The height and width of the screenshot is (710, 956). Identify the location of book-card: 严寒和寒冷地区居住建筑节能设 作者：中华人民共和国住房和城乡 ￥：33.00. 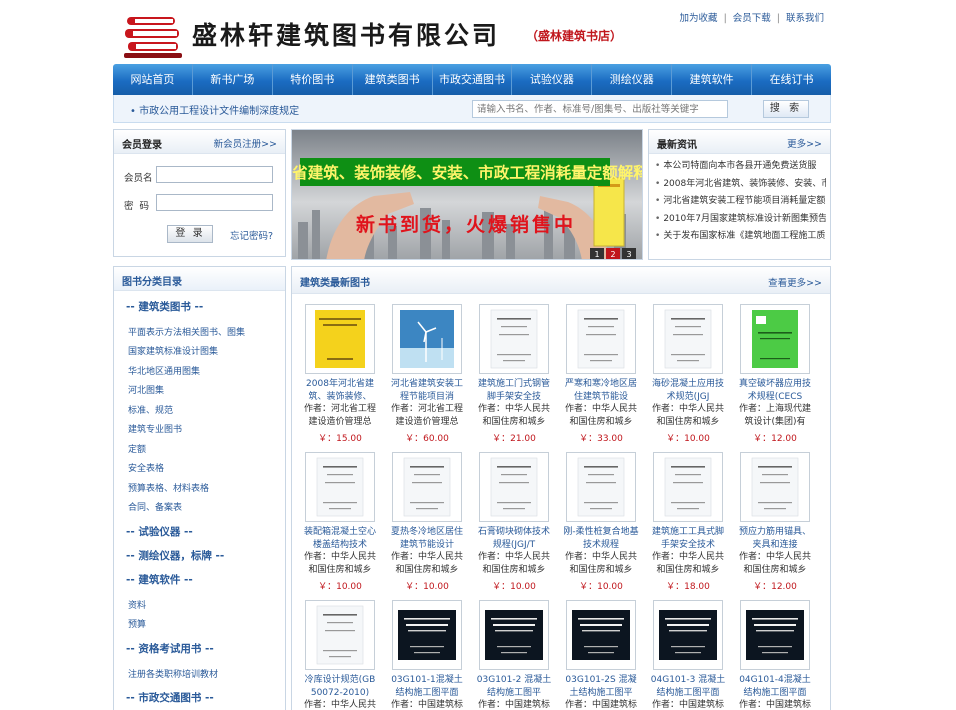
(601, 374).